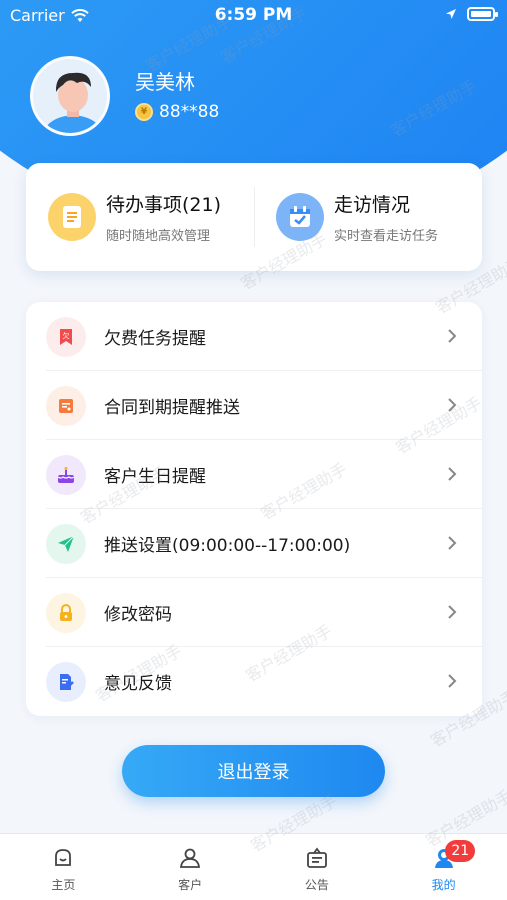  What do you see at coordinates (155, 477) in the screenshot?
I see `menu-label: 客户生日提醒` at bounding box center [155, 477].